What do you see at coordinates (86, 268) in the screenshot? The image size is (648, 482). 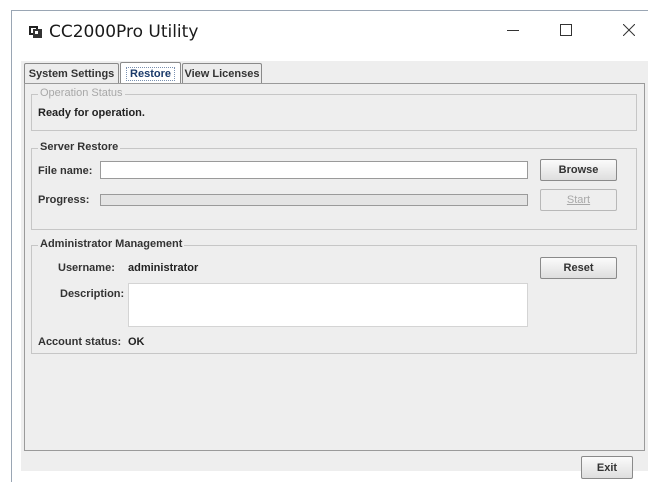 I see `username-label: Username:` at bounding box center [86, 268].